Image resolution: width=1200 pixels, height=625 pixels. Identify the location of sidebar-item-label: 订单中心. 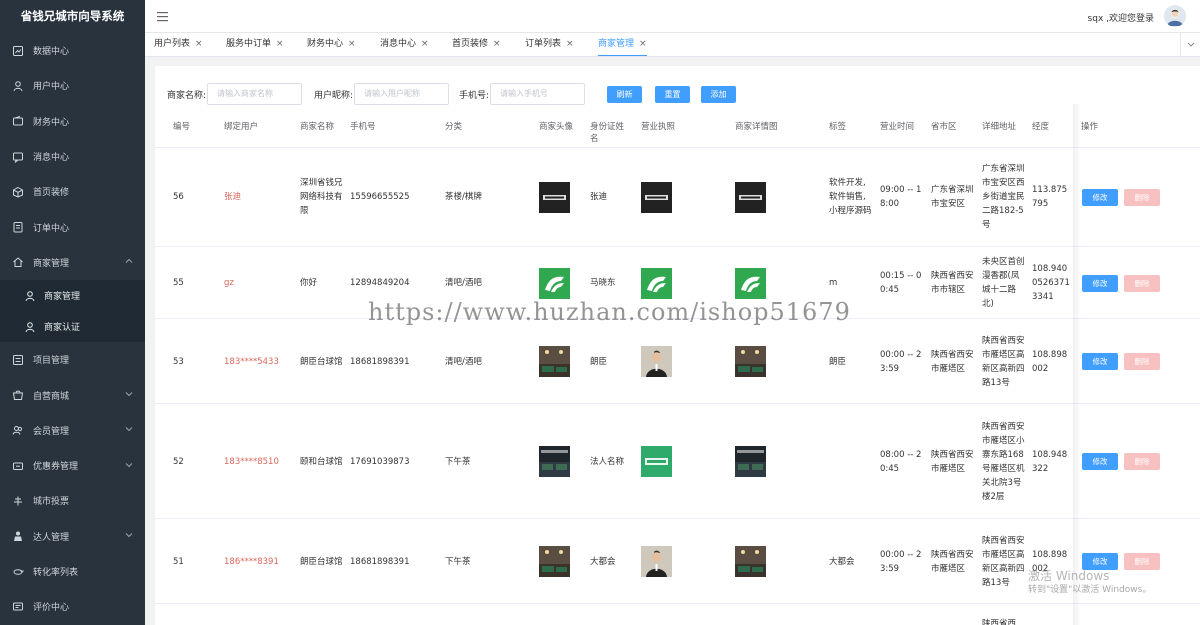
(51, 228).